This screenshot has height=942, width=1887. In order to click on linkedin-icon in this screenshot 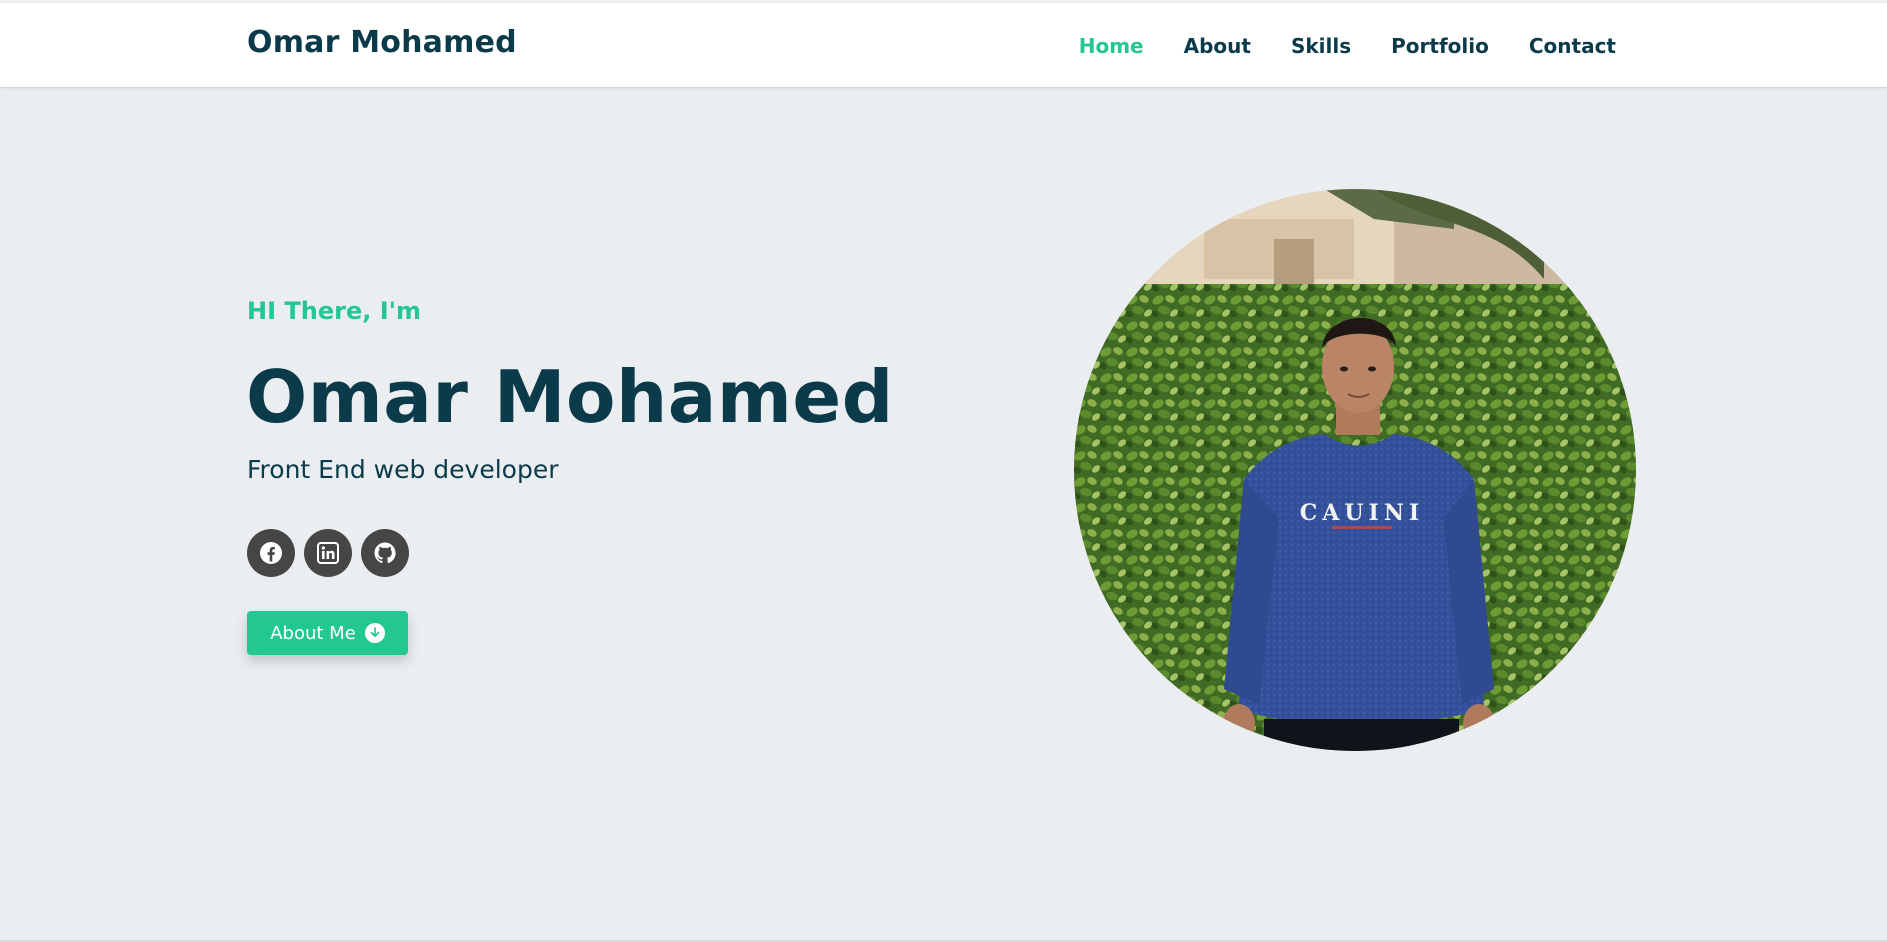, I will do `click(328, 553)`.